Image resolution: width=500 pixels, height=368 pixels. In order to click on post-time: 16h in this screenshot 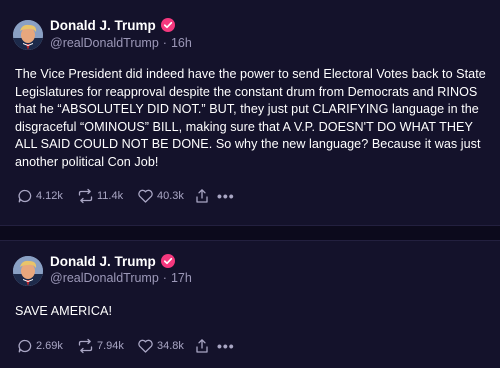, I will do `click(181, 44)`.